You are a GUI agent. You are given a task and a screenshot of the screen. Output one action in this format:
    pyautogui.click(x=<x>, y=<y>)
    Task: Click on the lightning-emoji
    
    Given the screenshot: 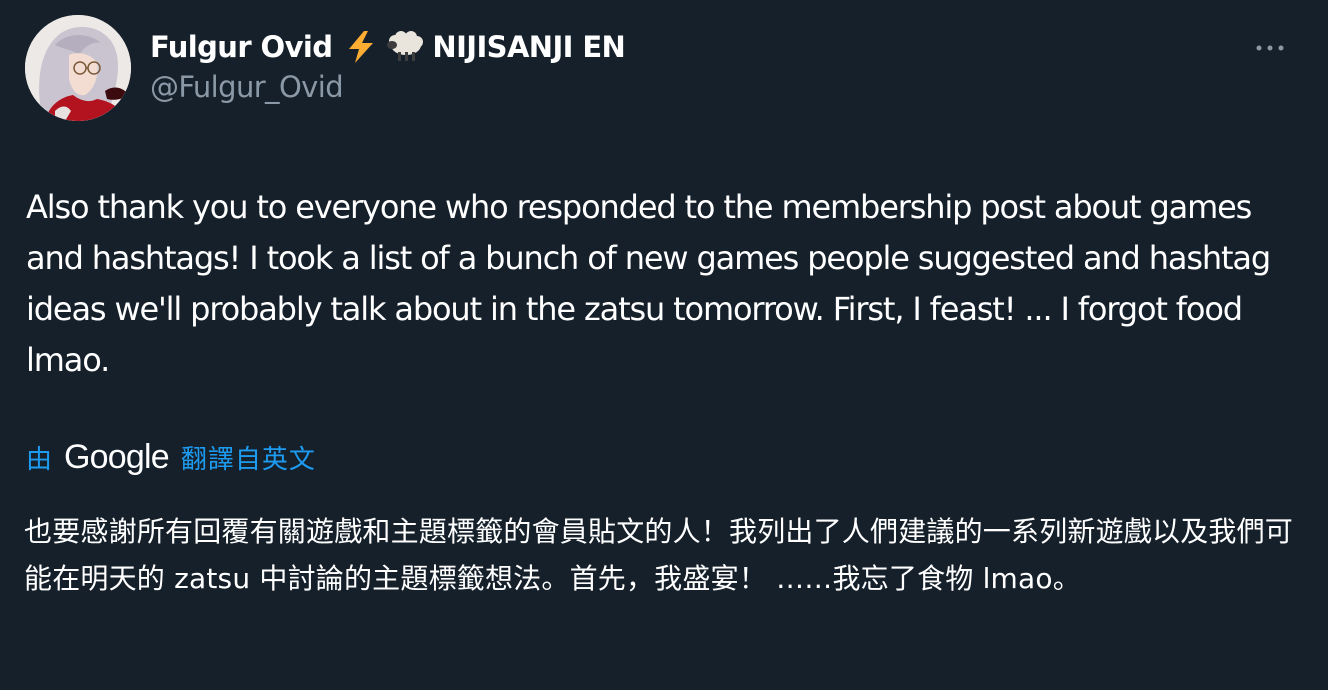 What is the action you would take?
    pyautogui.click(x=361, y=47)
    